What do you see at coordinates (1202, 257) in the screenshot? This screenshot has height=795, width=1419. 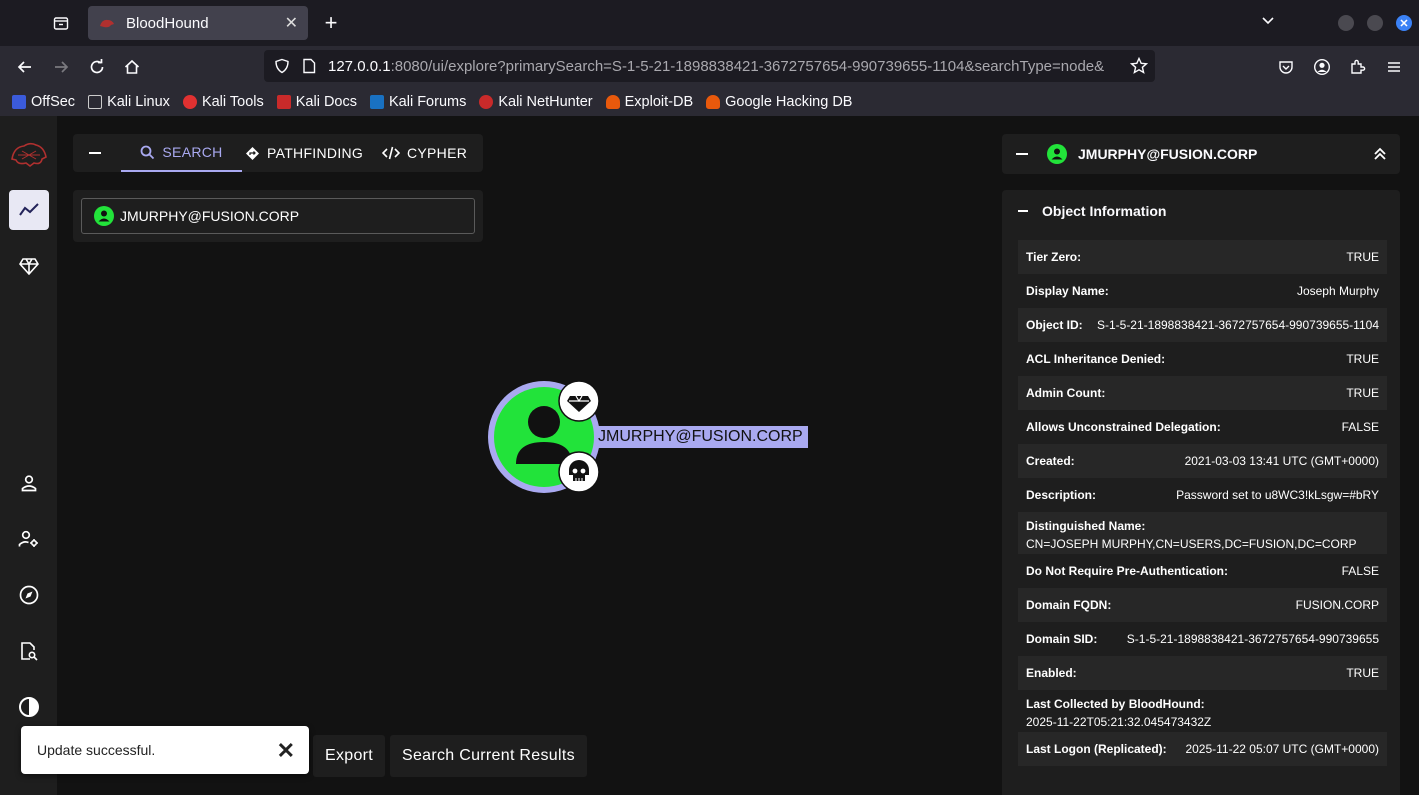 I see `property-row: Tier Zero: TRUE` at bounding box center [1202, 257].